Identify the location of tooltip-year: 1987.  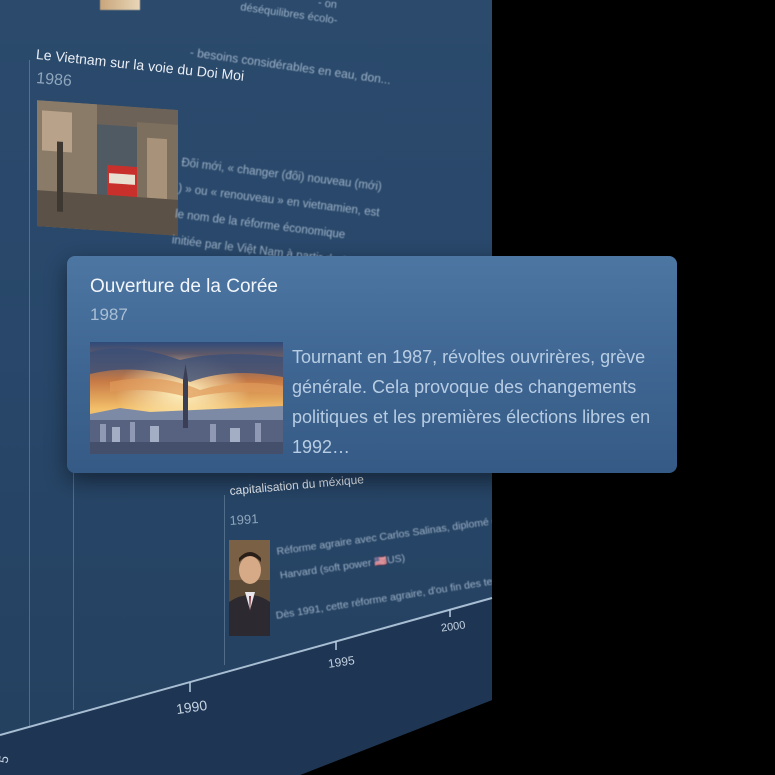
(109, 314).